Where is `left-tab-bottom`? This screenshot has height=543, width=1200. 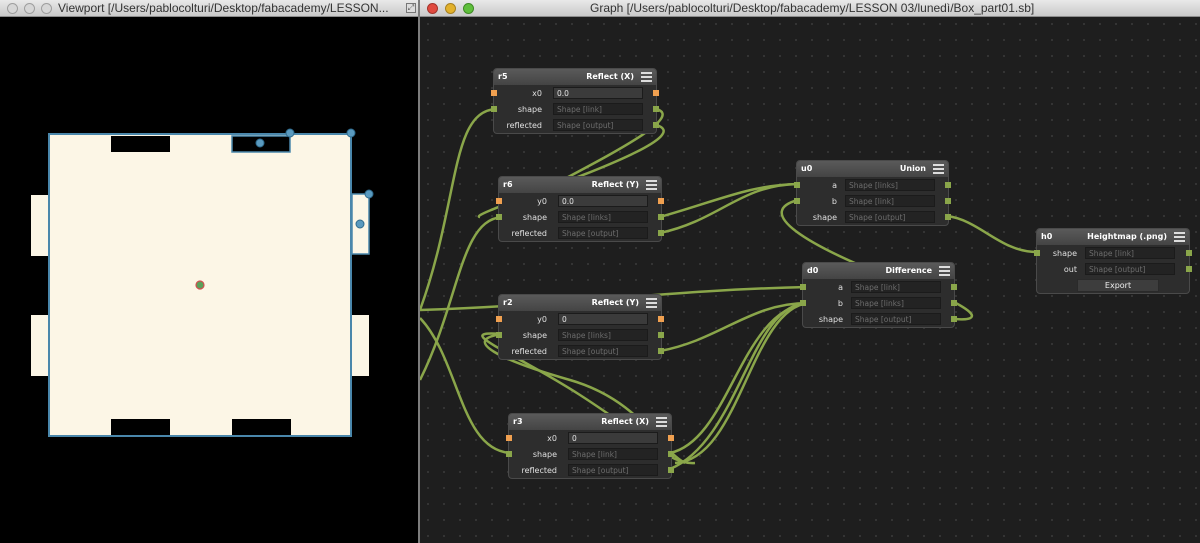
left-tab-bottom is located at coordinates (40, 345).